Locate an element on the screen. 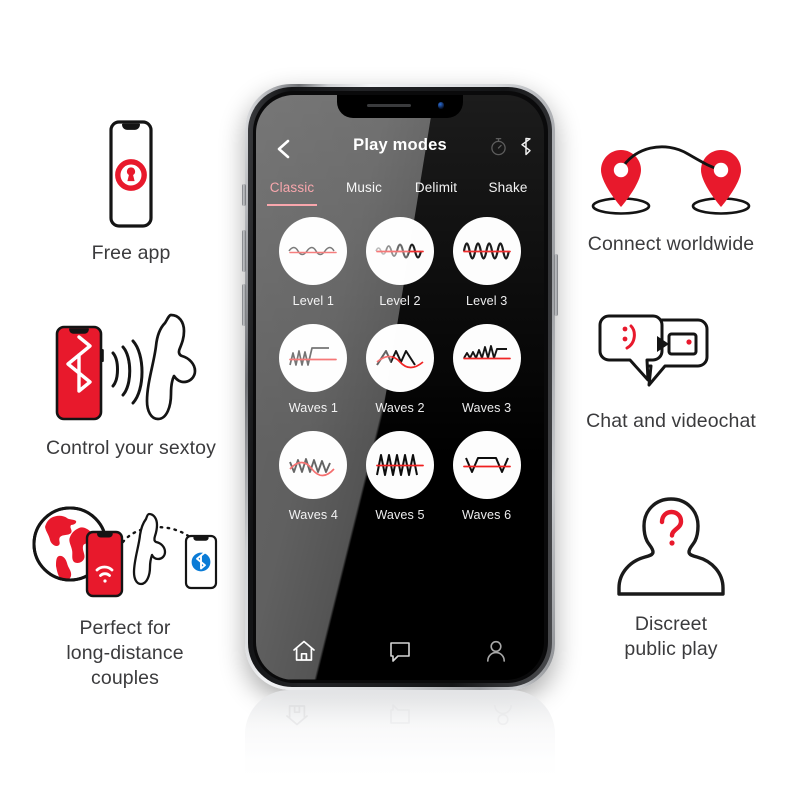 The image size is (800, 800). feature-discreet-public-play: Discreet public play is located at coordinates (671, 578).